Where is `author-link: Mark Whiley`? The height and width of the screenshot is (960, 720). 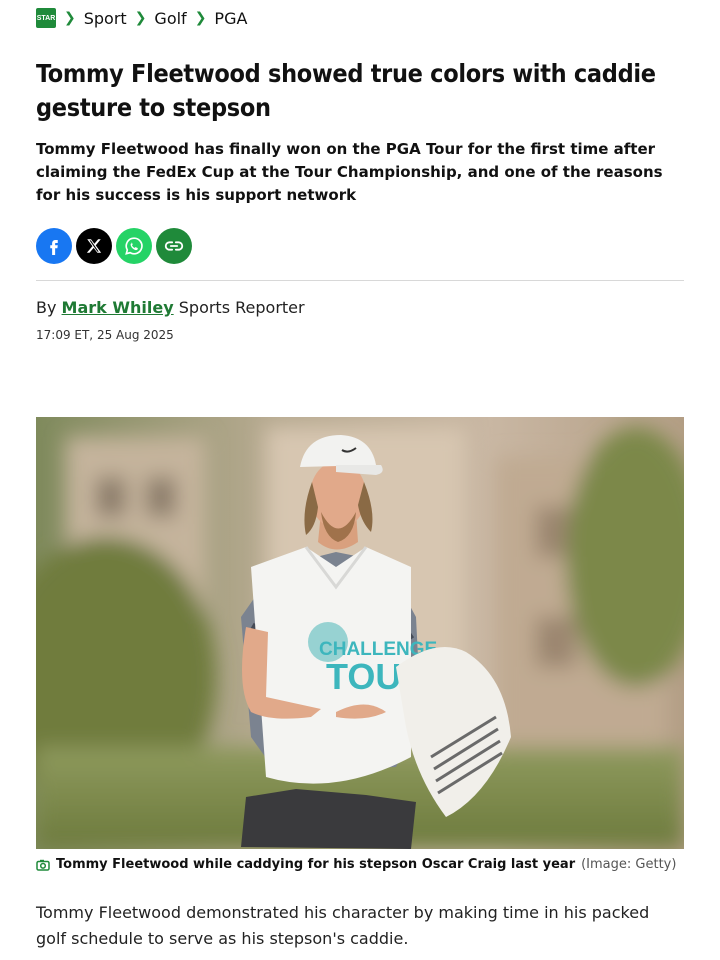 author-link: Mark Whiley is located at coordinates (118, 307).